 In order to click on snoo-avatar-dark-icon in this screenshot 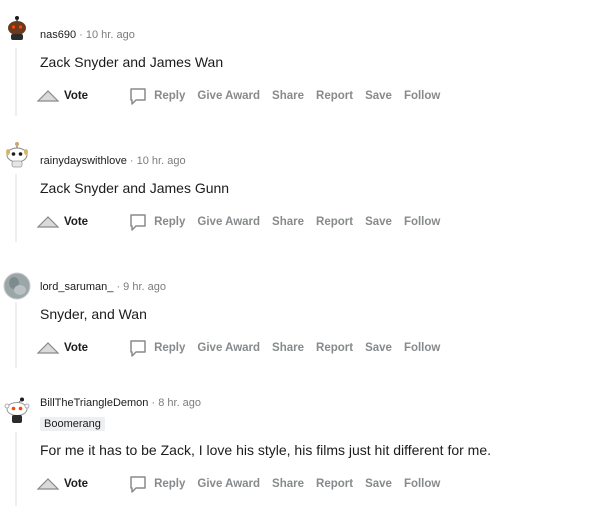, I will do `click(17, 26)`.